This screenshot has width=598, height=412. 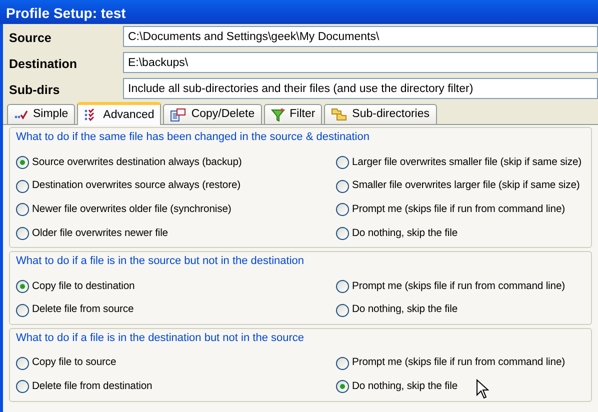 What do you see at coordinates (176, 387) in the screenshot?
I see `radio-option: Delete file from destination` at bounding box center [176, 387].